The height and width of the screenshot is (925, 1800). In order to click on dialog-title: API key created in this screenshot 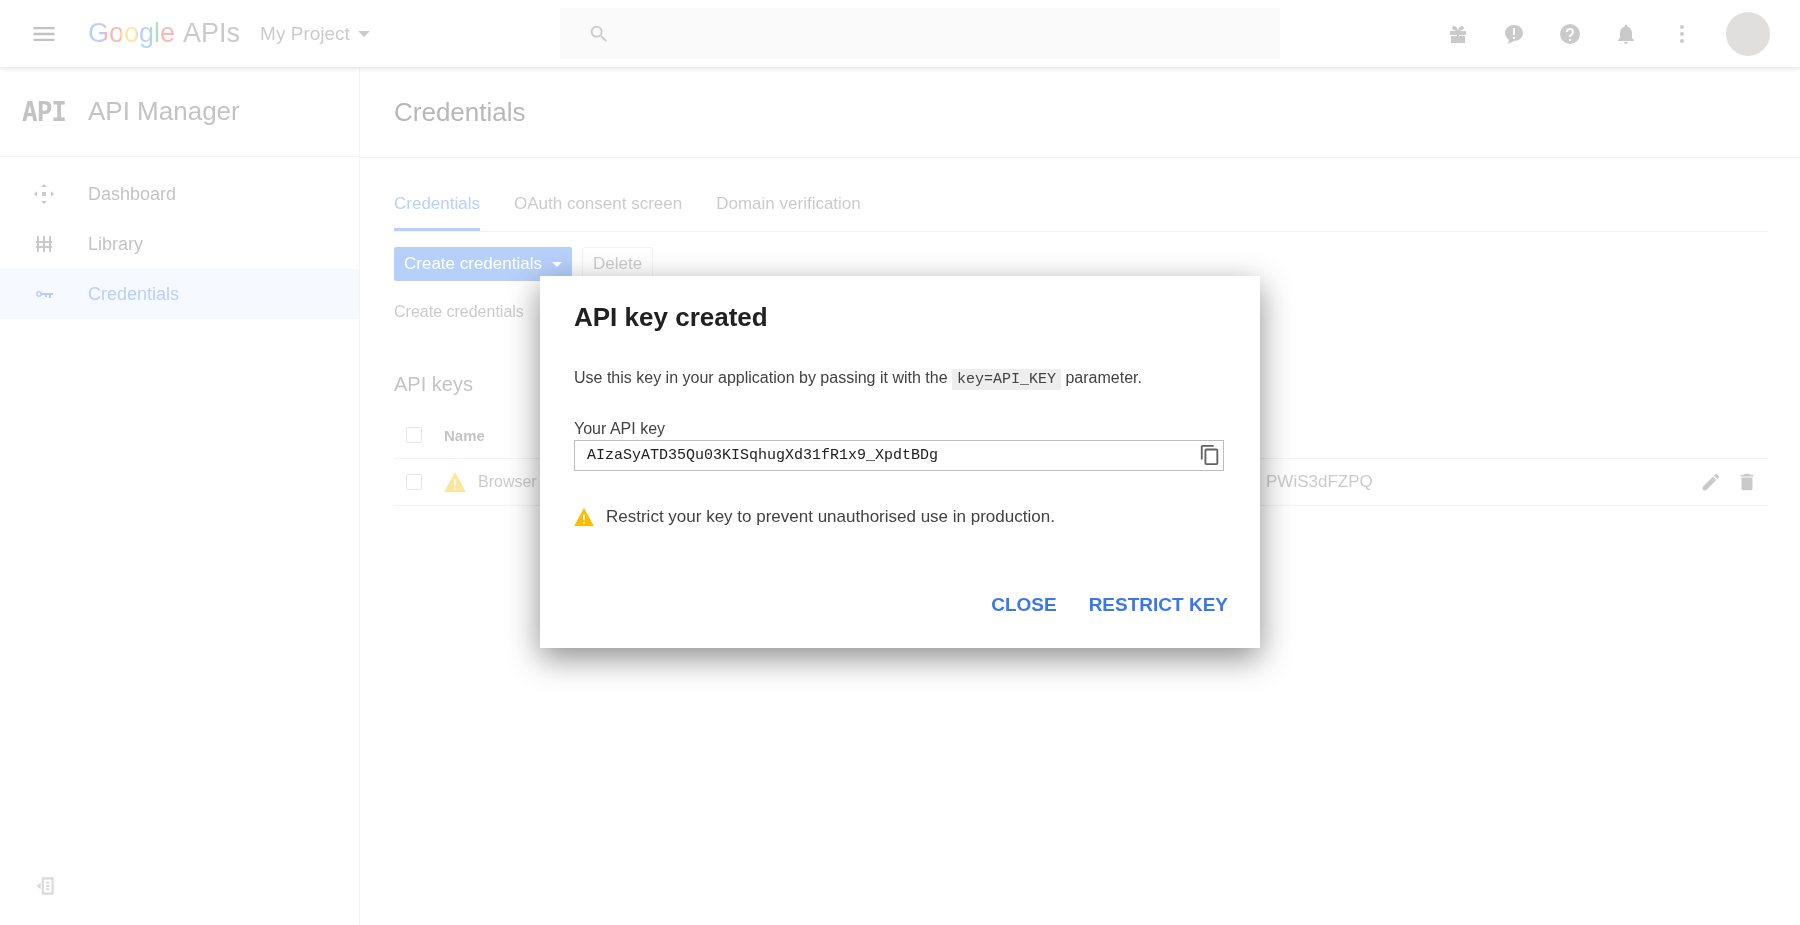, I will do `click(671, 317)`.